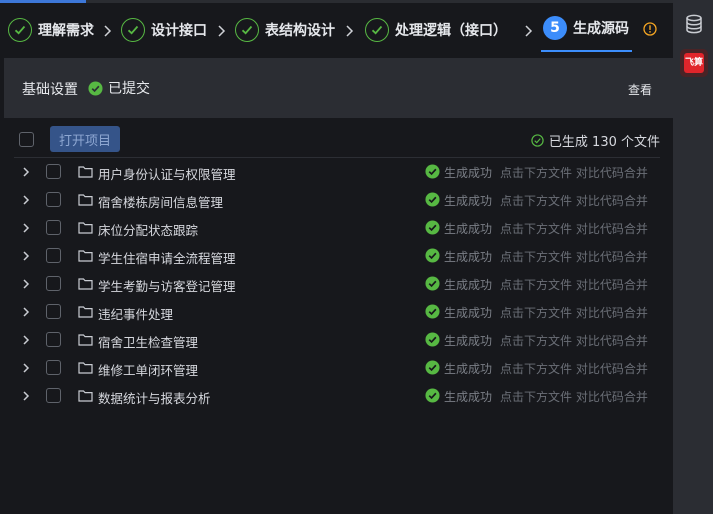 This screenshot has width=713, height=514. What do you see at coordinates (604, 142) in the screenshot?
I see `generated-total-text: 已生成 130 个文件` at bounding box center [604, 142].